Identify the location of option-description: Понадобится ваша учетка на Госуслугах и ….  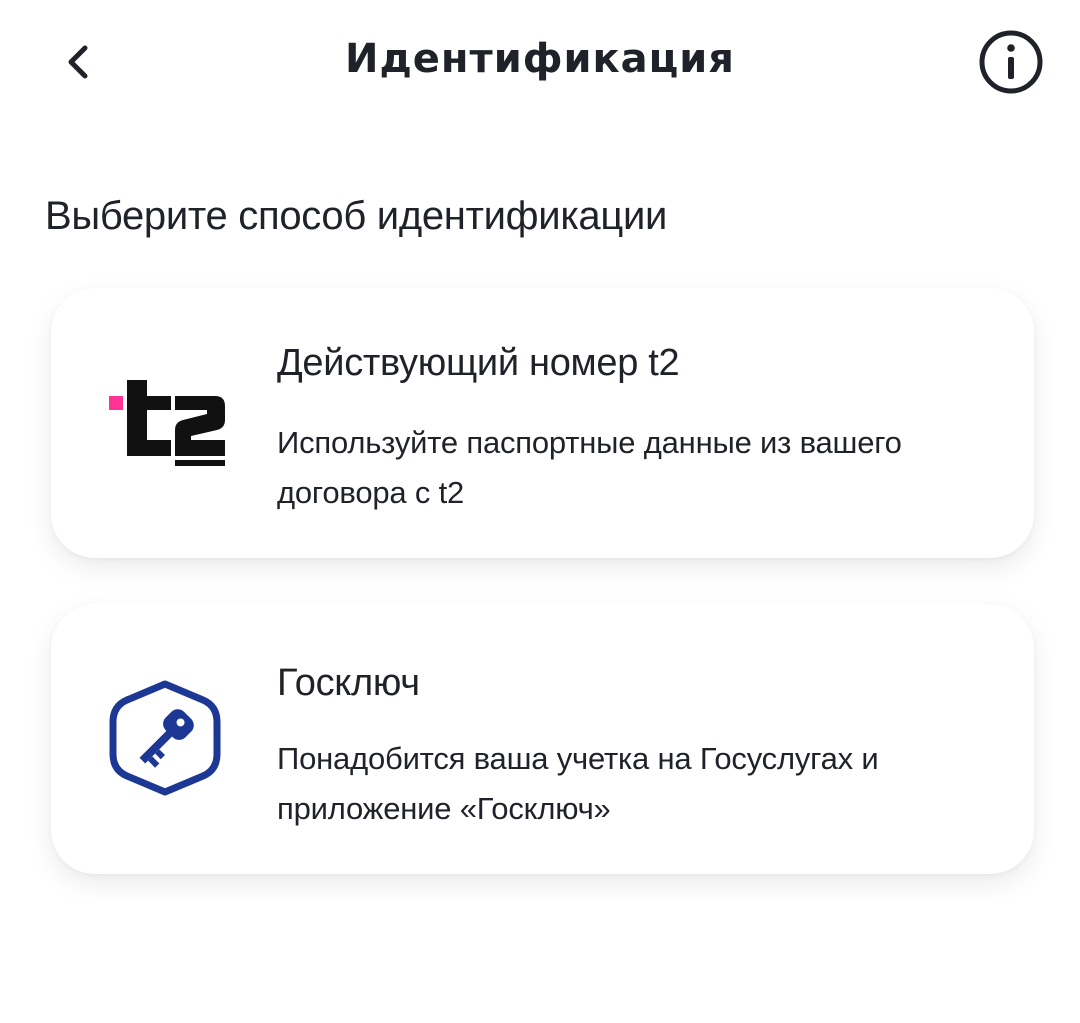
(578, 783).